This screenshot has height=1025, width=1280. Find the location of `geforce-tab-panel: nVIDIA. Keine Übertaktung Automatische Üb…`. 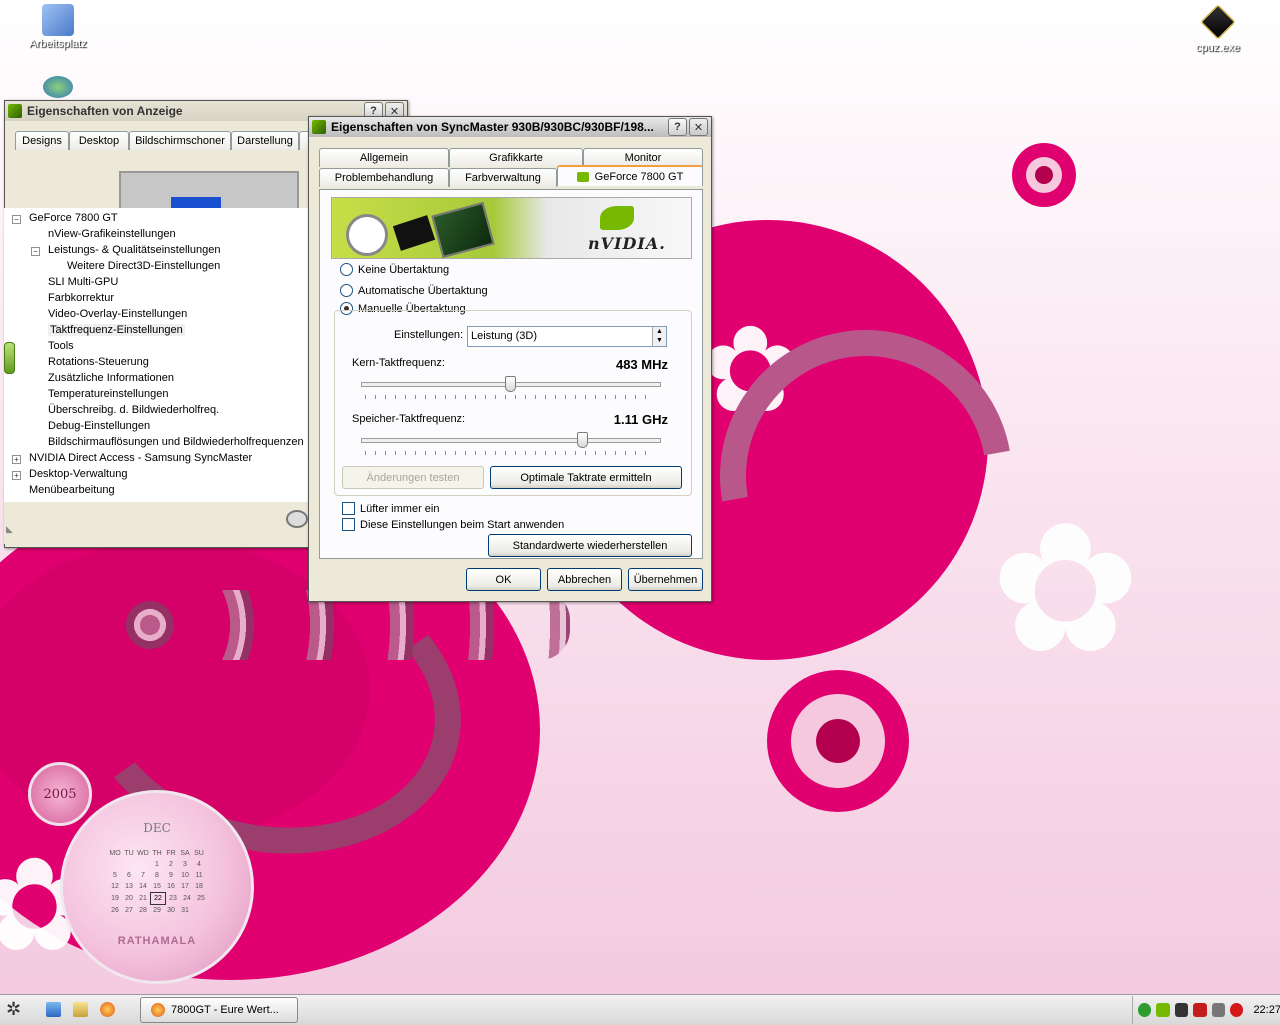

geforce-tab-panel: nVIDIA. Keine Übertaktung Automatische Üb… is located at coordinates (511, 374).